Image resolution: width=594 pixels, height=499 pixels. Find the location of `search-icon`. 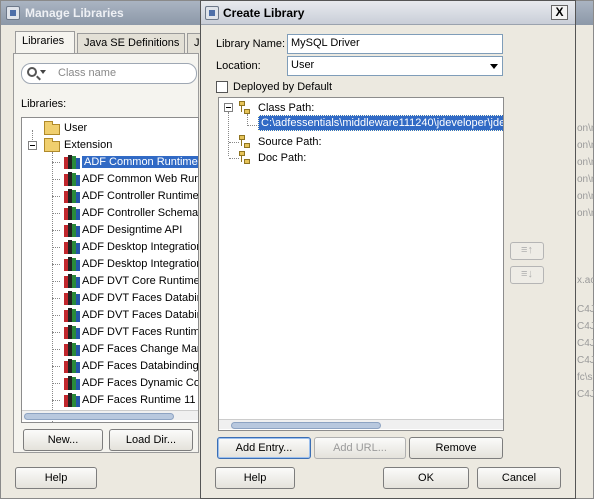

search-icon is located at coordinates (32, 72).